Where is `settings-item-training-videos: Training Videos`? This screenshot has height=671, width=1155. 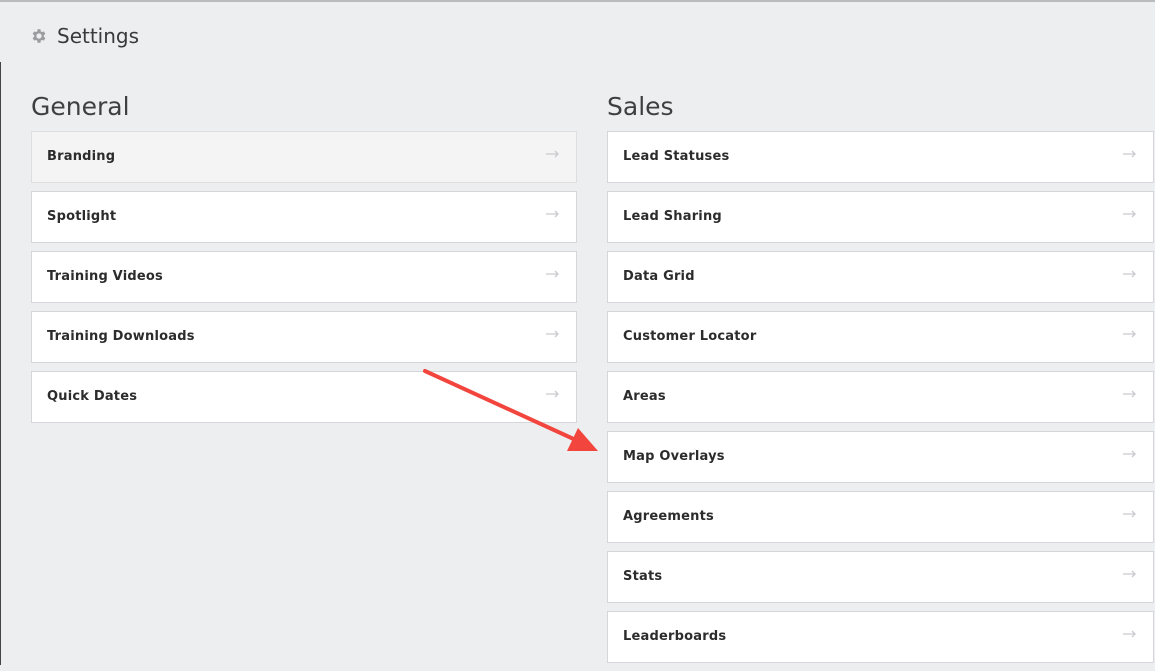 settings-item-training-videos: Training Videos is located at coordinates (304, 277).